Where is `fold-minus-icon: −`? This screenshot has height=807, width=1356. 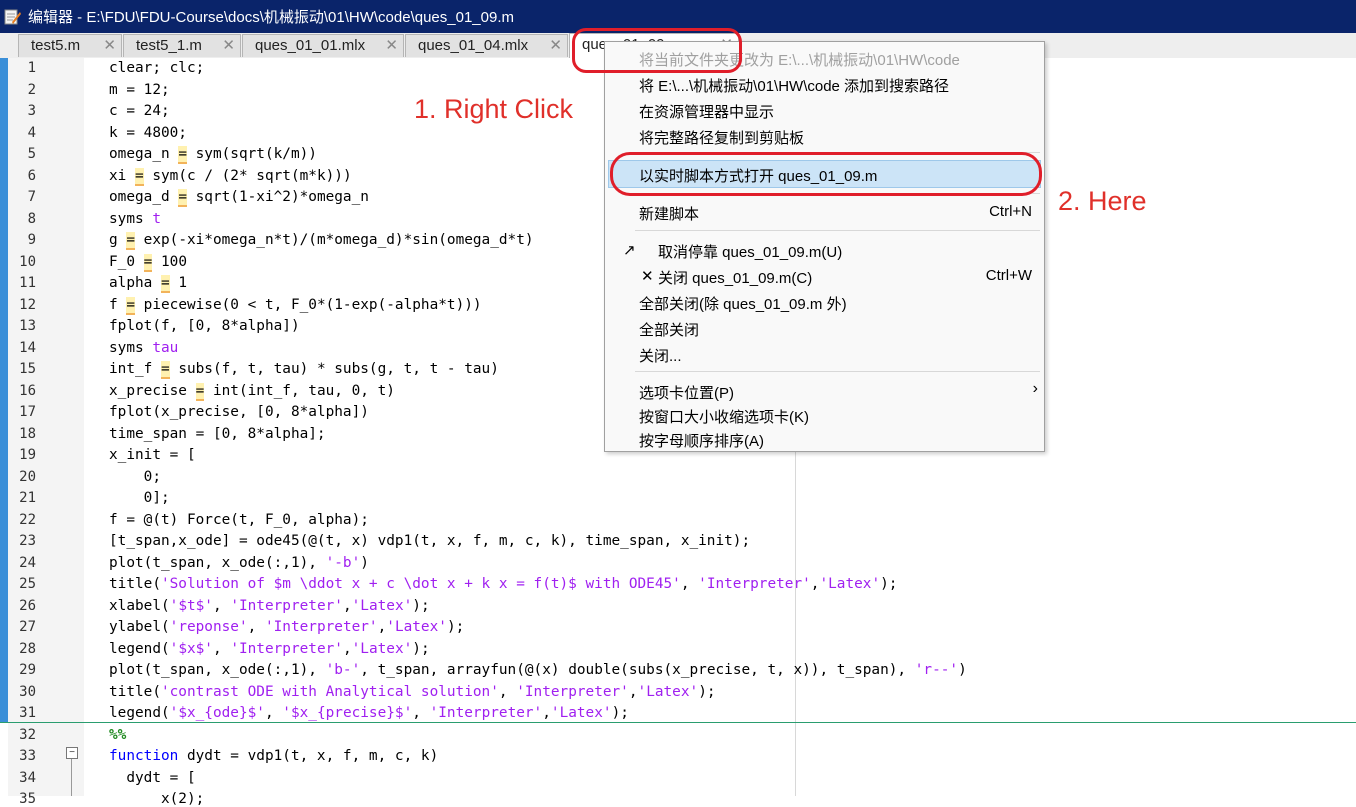 fold-minus-icon: − is located at coordinates (72, 753).